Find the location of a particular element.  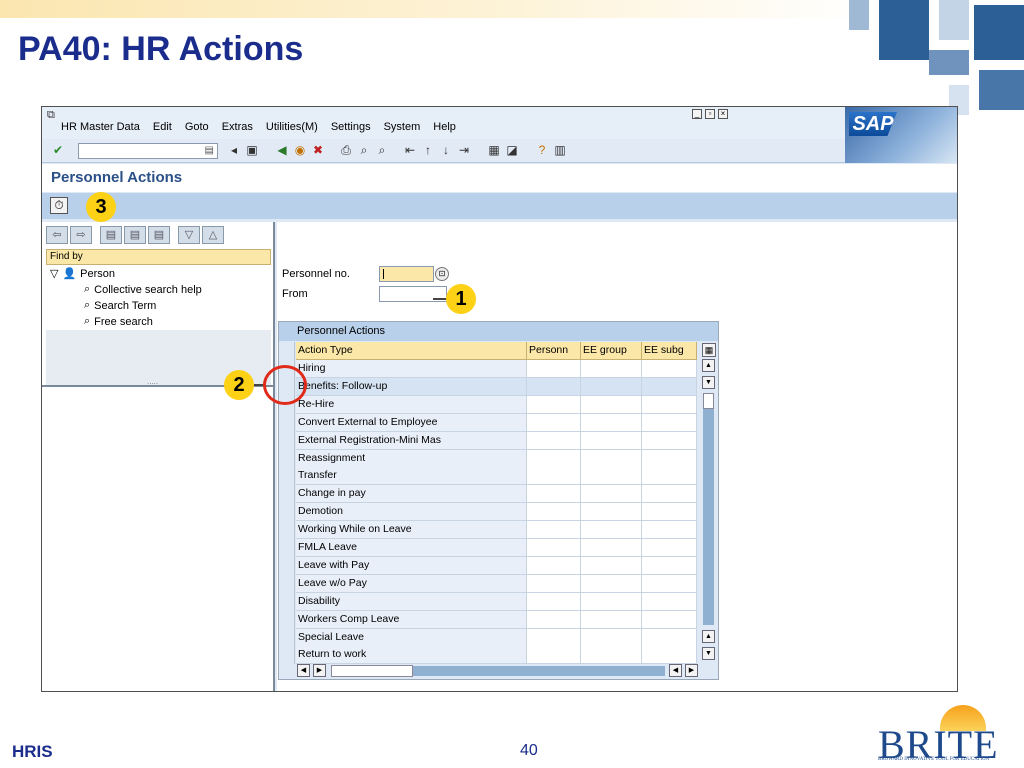

vertical-scrollbar: ▲ ▼ ▲ ▼ is located at coordinates (708, 511).